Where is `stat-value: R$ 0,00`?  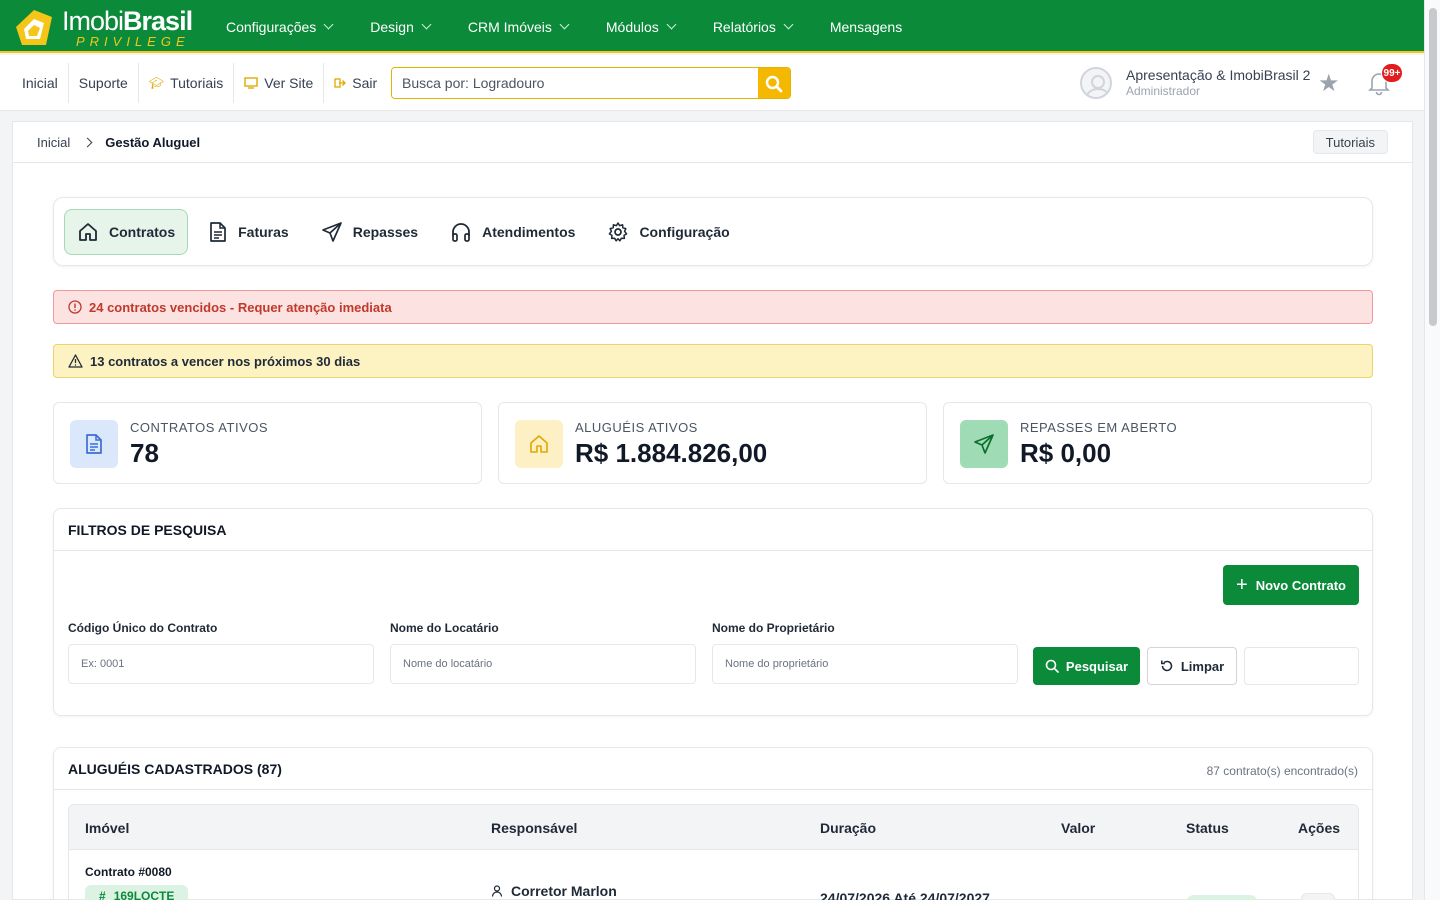
stat-value: R$ 0,00 is located at coordinates (1066, 453).